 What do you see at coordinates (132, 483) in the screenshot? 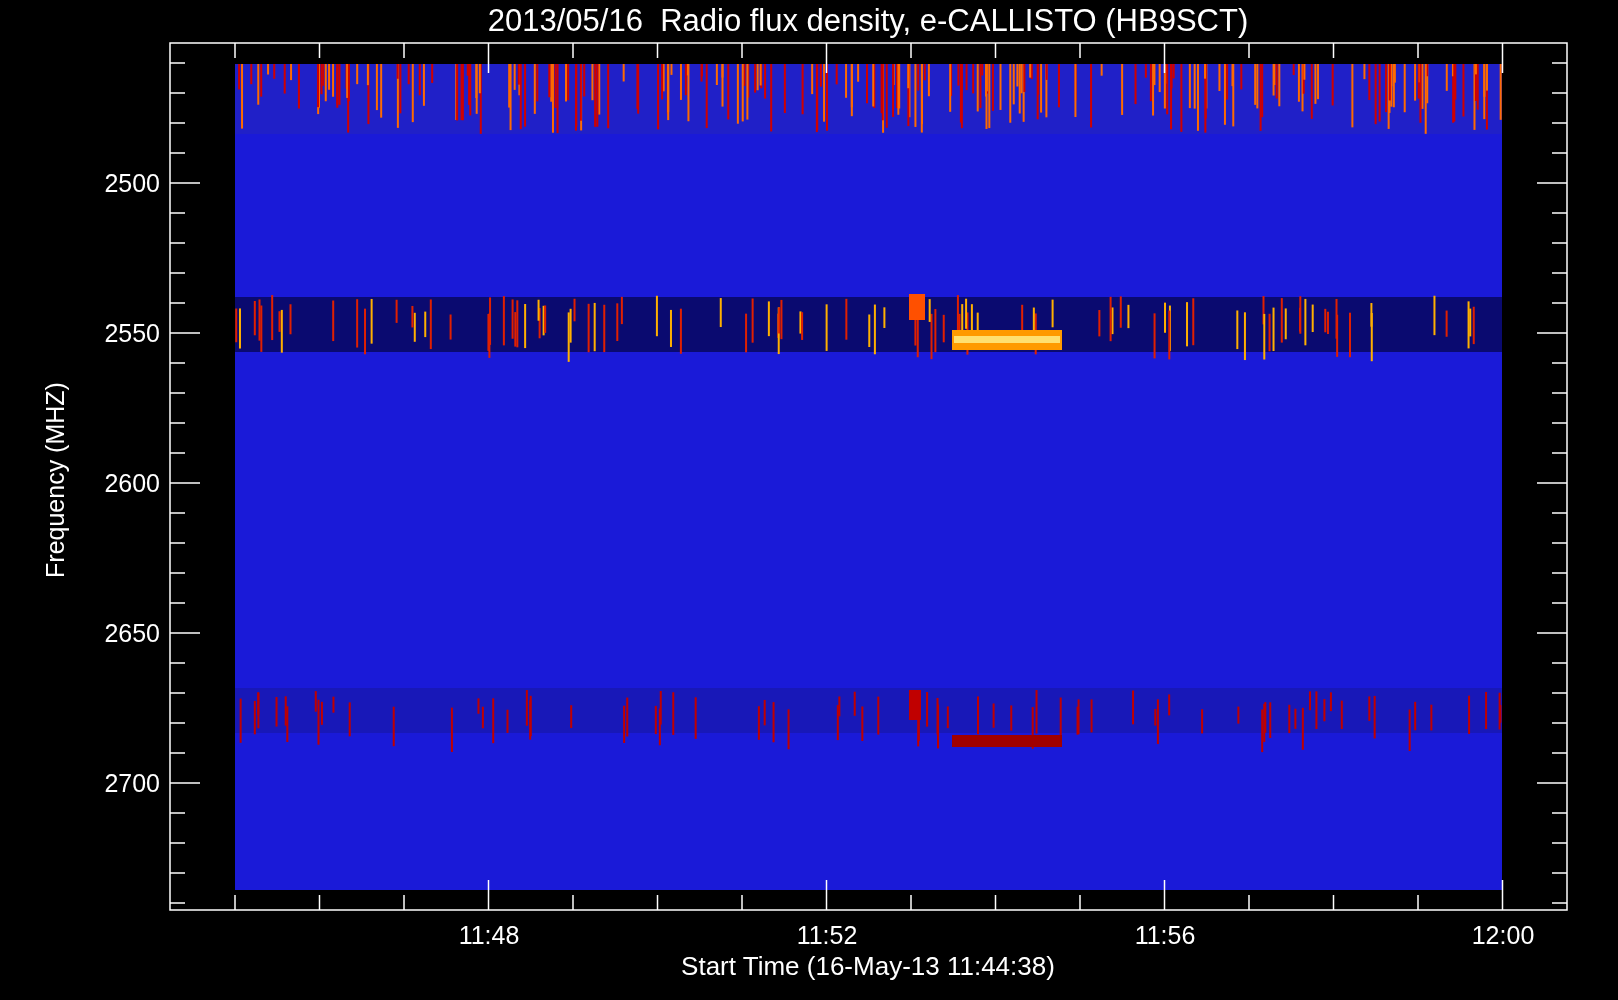
I see `y-tick-label: 2600` at bounding box center [132, 483].